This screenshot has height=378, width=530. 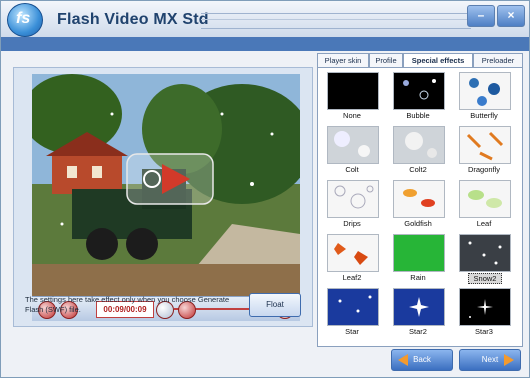 I want to click on effect-star2: Star2, so click(x=418, y=314).